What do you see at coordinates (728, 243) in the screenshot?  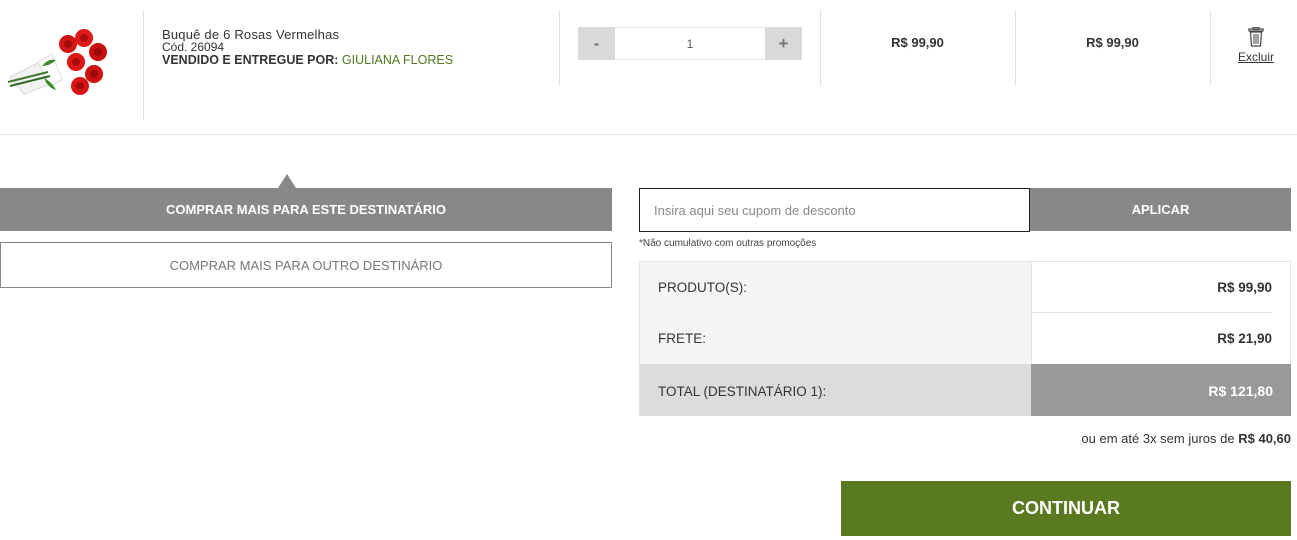 I see `coupon-note: *Não cumulativo com outras promoções` at bounding box center [728, 243].